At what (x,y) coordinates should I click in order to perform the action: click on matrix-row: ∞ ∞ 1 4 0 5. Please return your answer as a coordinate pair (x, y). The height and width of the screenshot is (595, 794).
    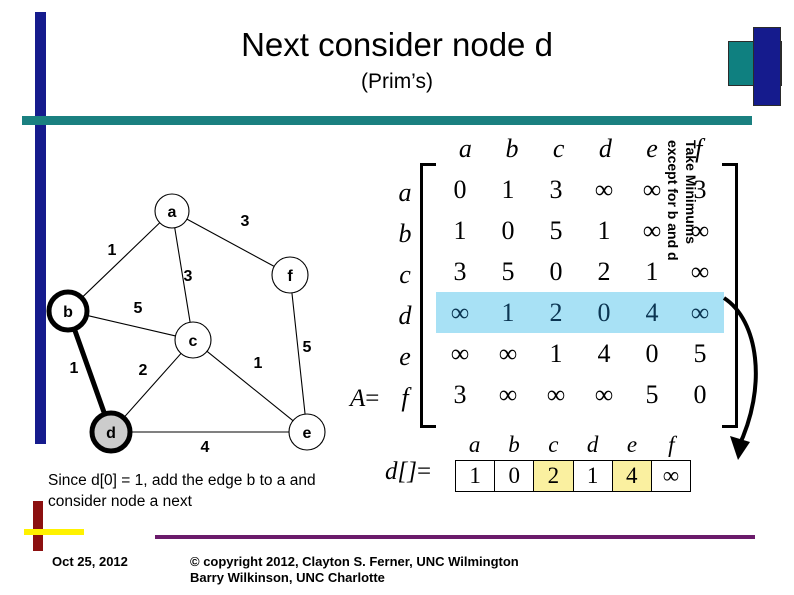
    Looking at the image, I should click on (580, 353).